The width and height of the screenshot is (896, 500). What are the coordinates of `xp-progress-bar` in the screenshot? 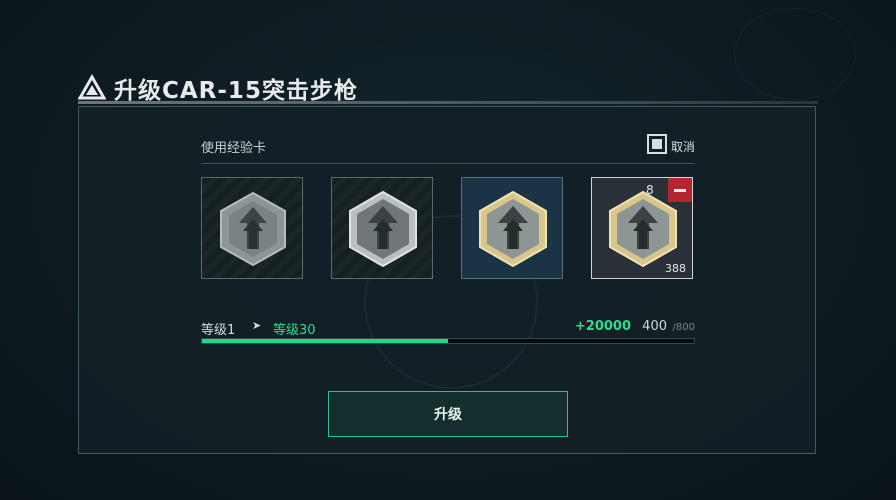 It's located at (448, 341).